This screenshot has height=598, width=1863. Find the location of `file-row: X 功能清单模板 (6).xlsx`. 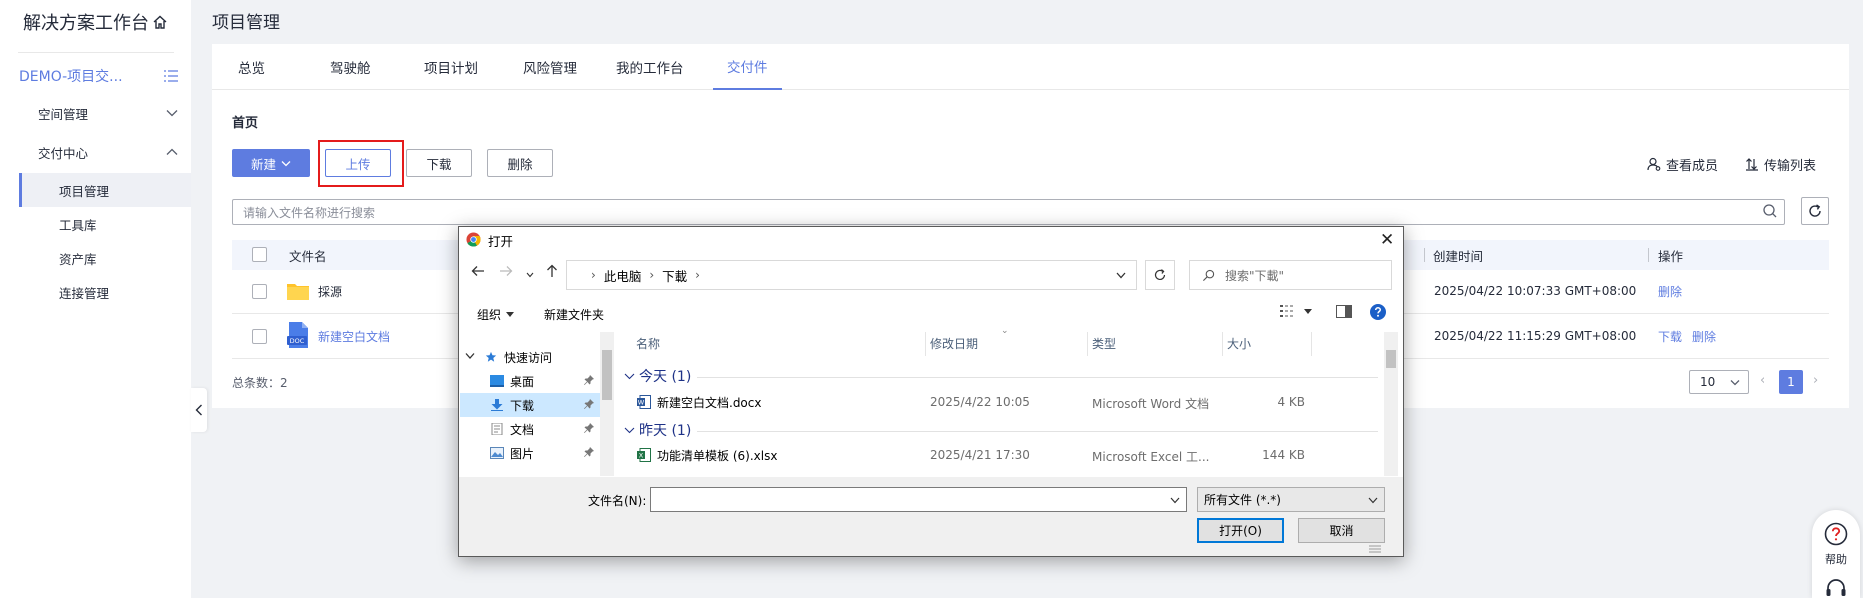

file-row: X 功能清单模板 (6).xlsx is located at coordinates (707, 455).